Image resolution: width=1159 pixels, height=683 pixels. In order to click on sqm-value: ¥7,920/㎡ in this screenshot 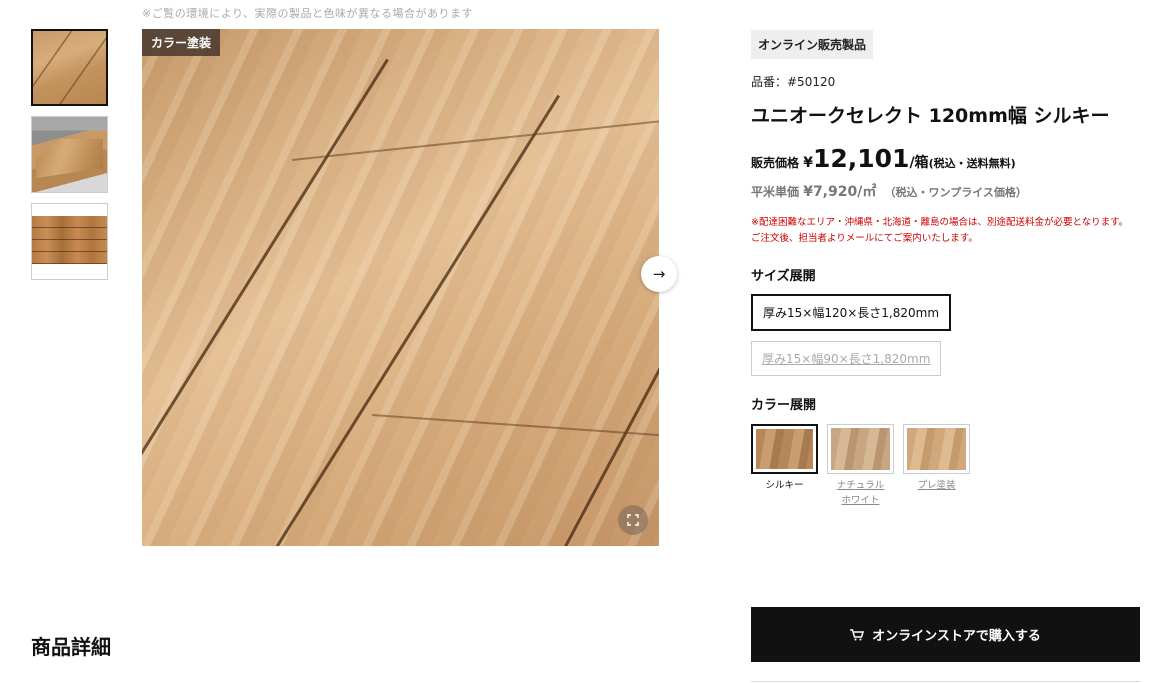, I will do `click(840, 192)`.